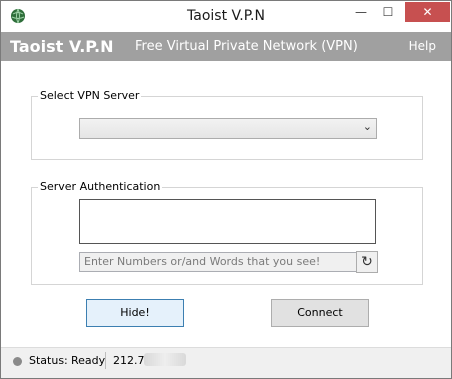 The width and height of the screenshot is (452, 379). Describe the element at coordinates (88, 360) in the screenshot. I see `status-value: Ready` at that location.